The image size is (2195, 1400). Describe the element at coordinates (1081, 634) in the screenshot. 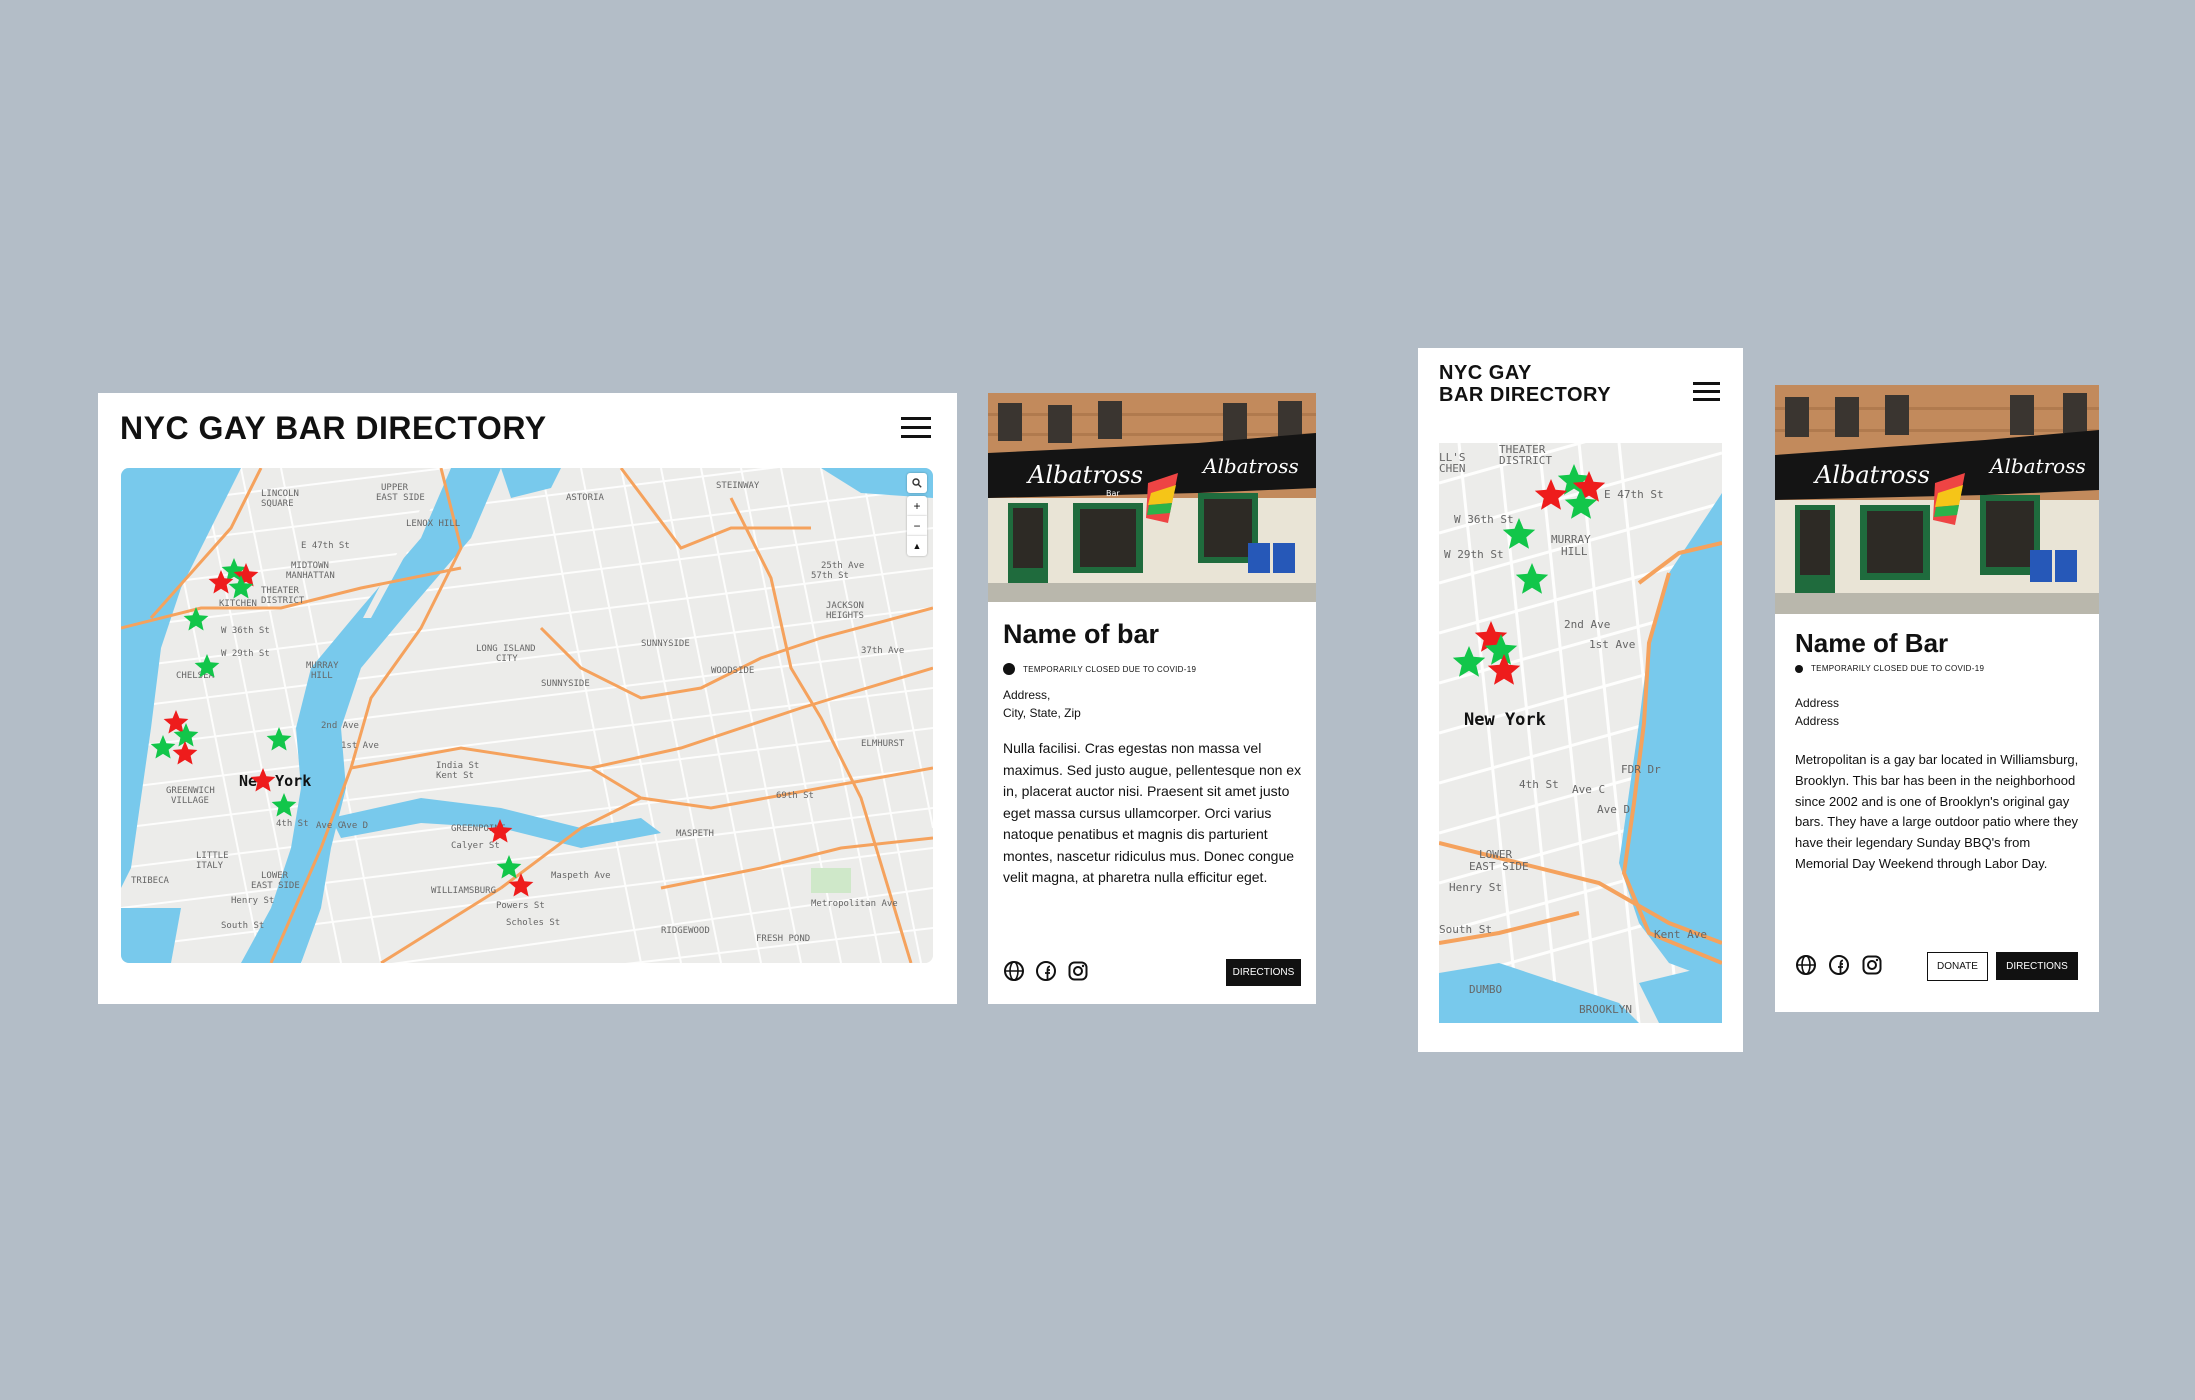

I see `bar-name: Name of bar` at that location.